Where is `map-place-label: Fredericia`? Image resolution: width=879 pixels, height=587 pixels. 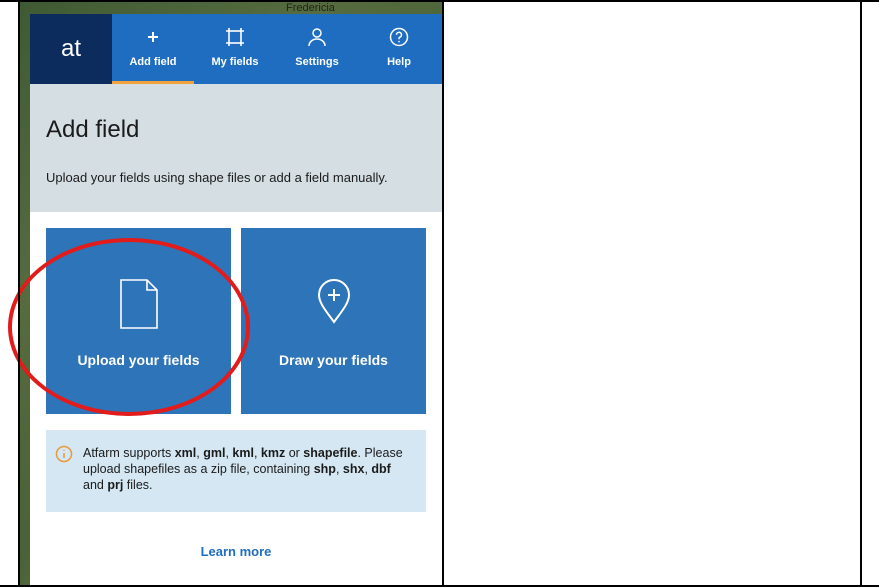 map-place-label: Fredericia is located at coordinates (310, 8).